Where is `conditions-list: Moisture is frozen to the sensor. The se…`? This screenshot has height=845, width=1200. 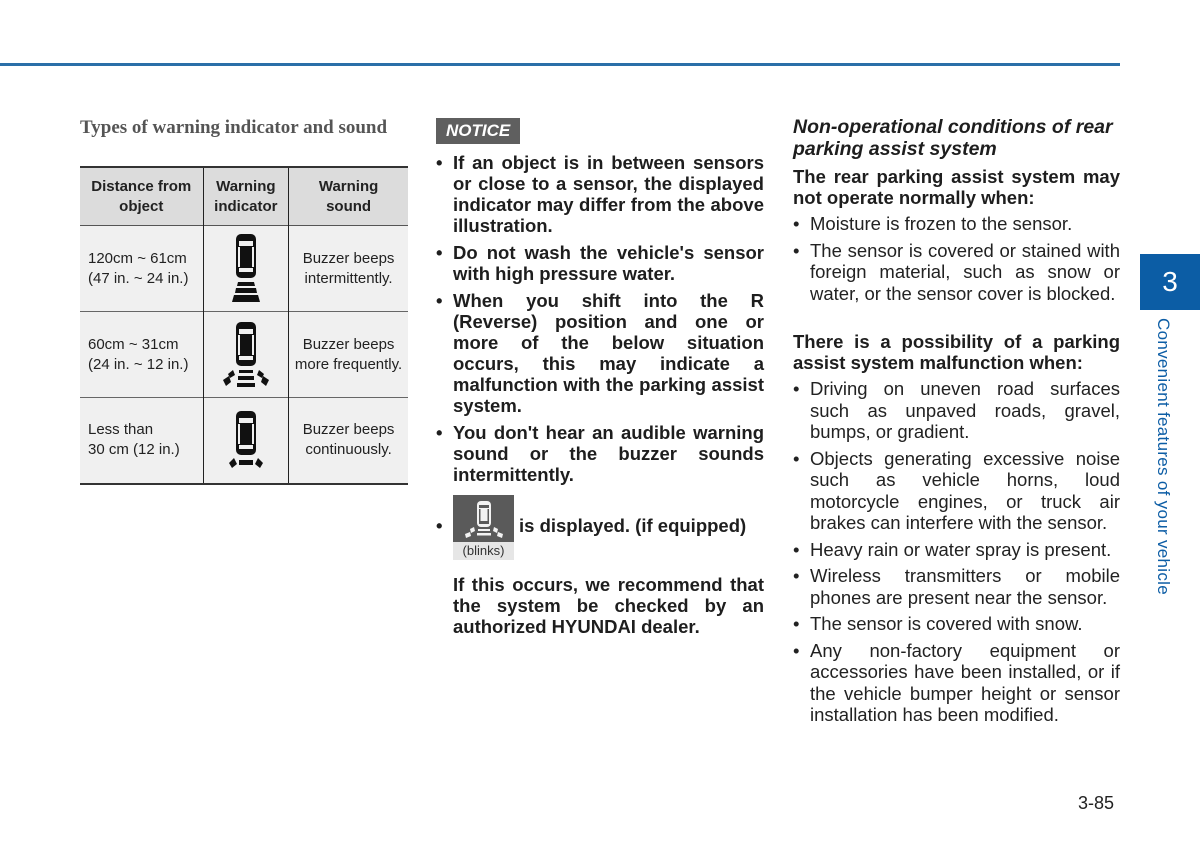 conditions-list: Moisture is frozen to the sensor. The se… is located at coordinates (956, 258).